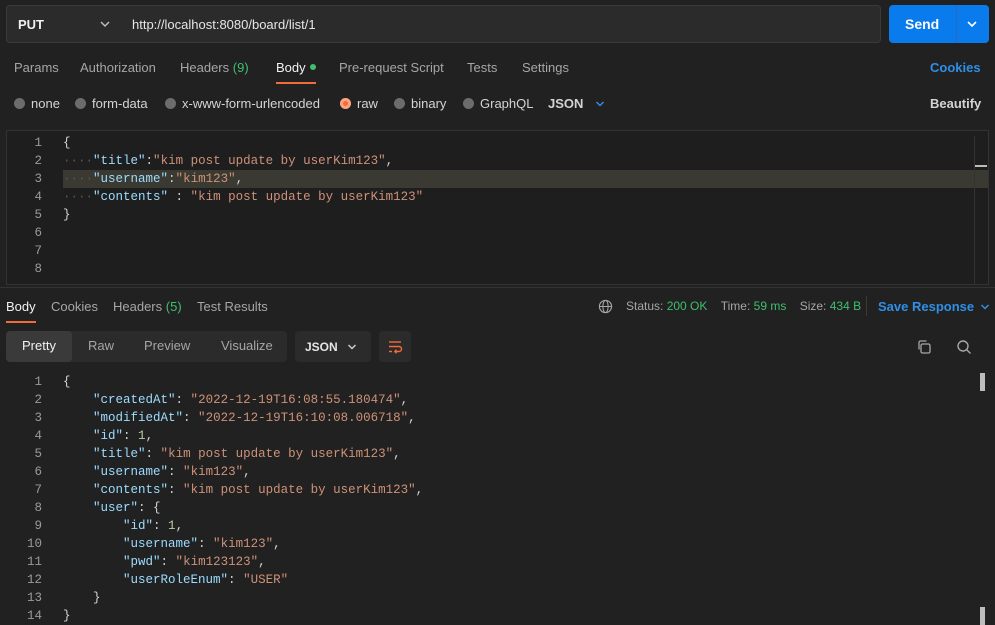 Image resolution: width=995 pixels, height=625 pixels. Describe the element at coordinates (645, 306) in the screenshot. I see `status-label: Status:` at that location.